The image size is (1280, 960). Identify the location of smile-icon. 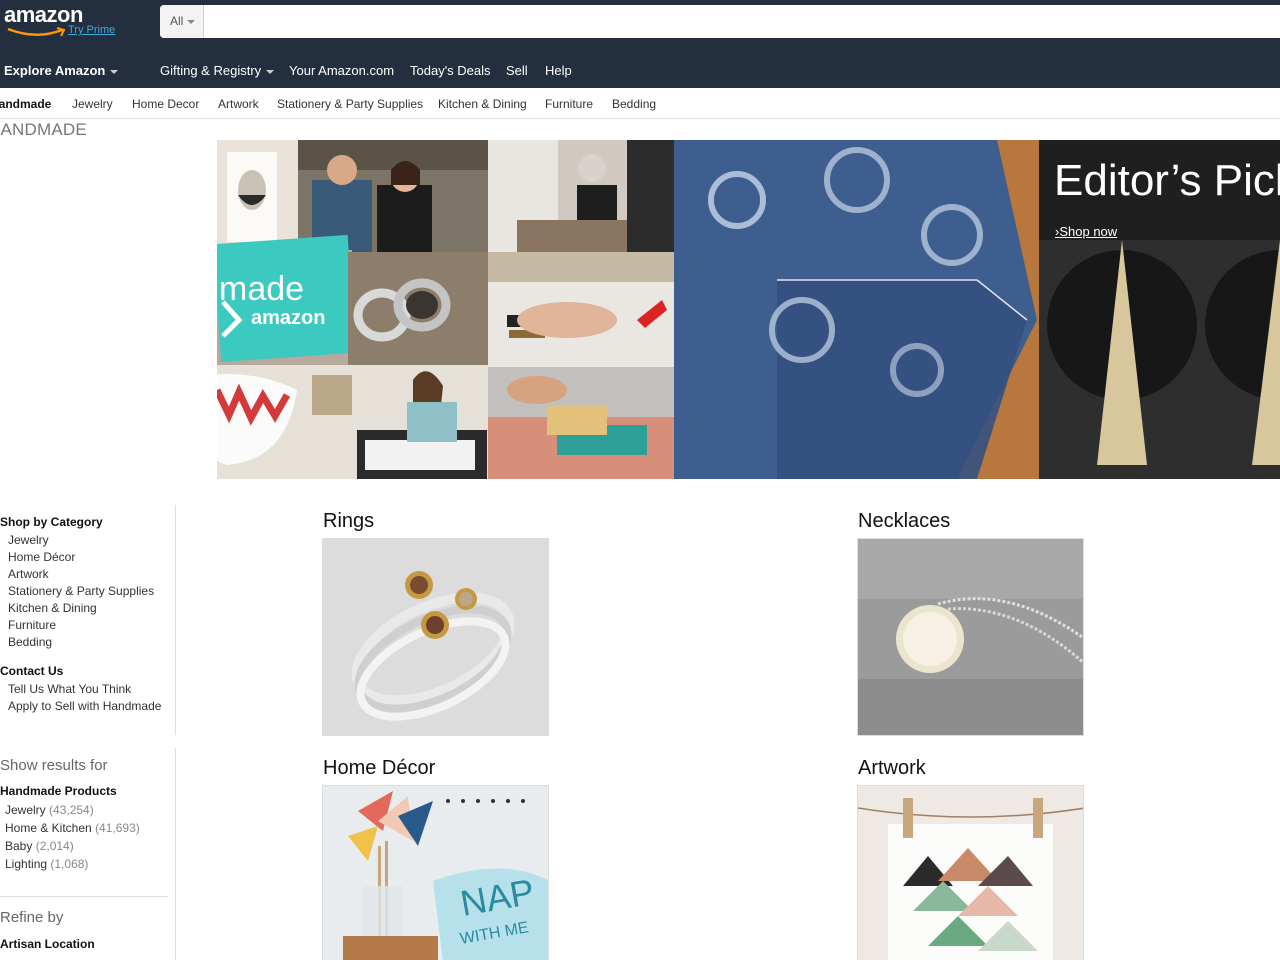
(36, 32).